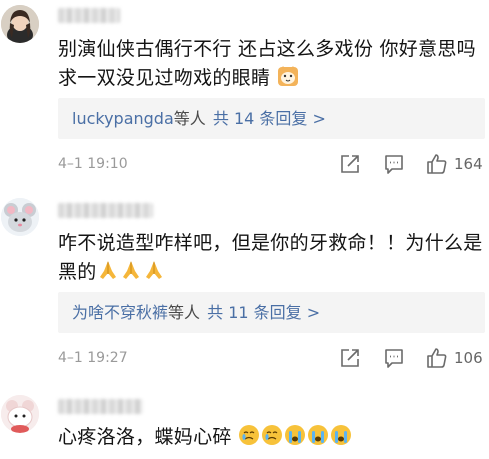  I want to click on comment-text: 心疼洛洛，蝶妈心碎, so click(270, 437).